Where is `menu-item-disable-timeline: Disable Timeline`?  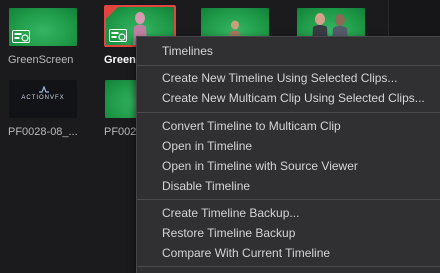 menu-item-disable-timeline: Disable Timeline is located at coordinates (206, 186).